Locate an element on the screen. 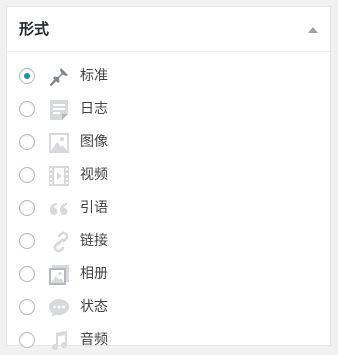 The width and height of the screenshot is (338, 355). format-label-standard: 标准 is located at coordinates (94, 76).